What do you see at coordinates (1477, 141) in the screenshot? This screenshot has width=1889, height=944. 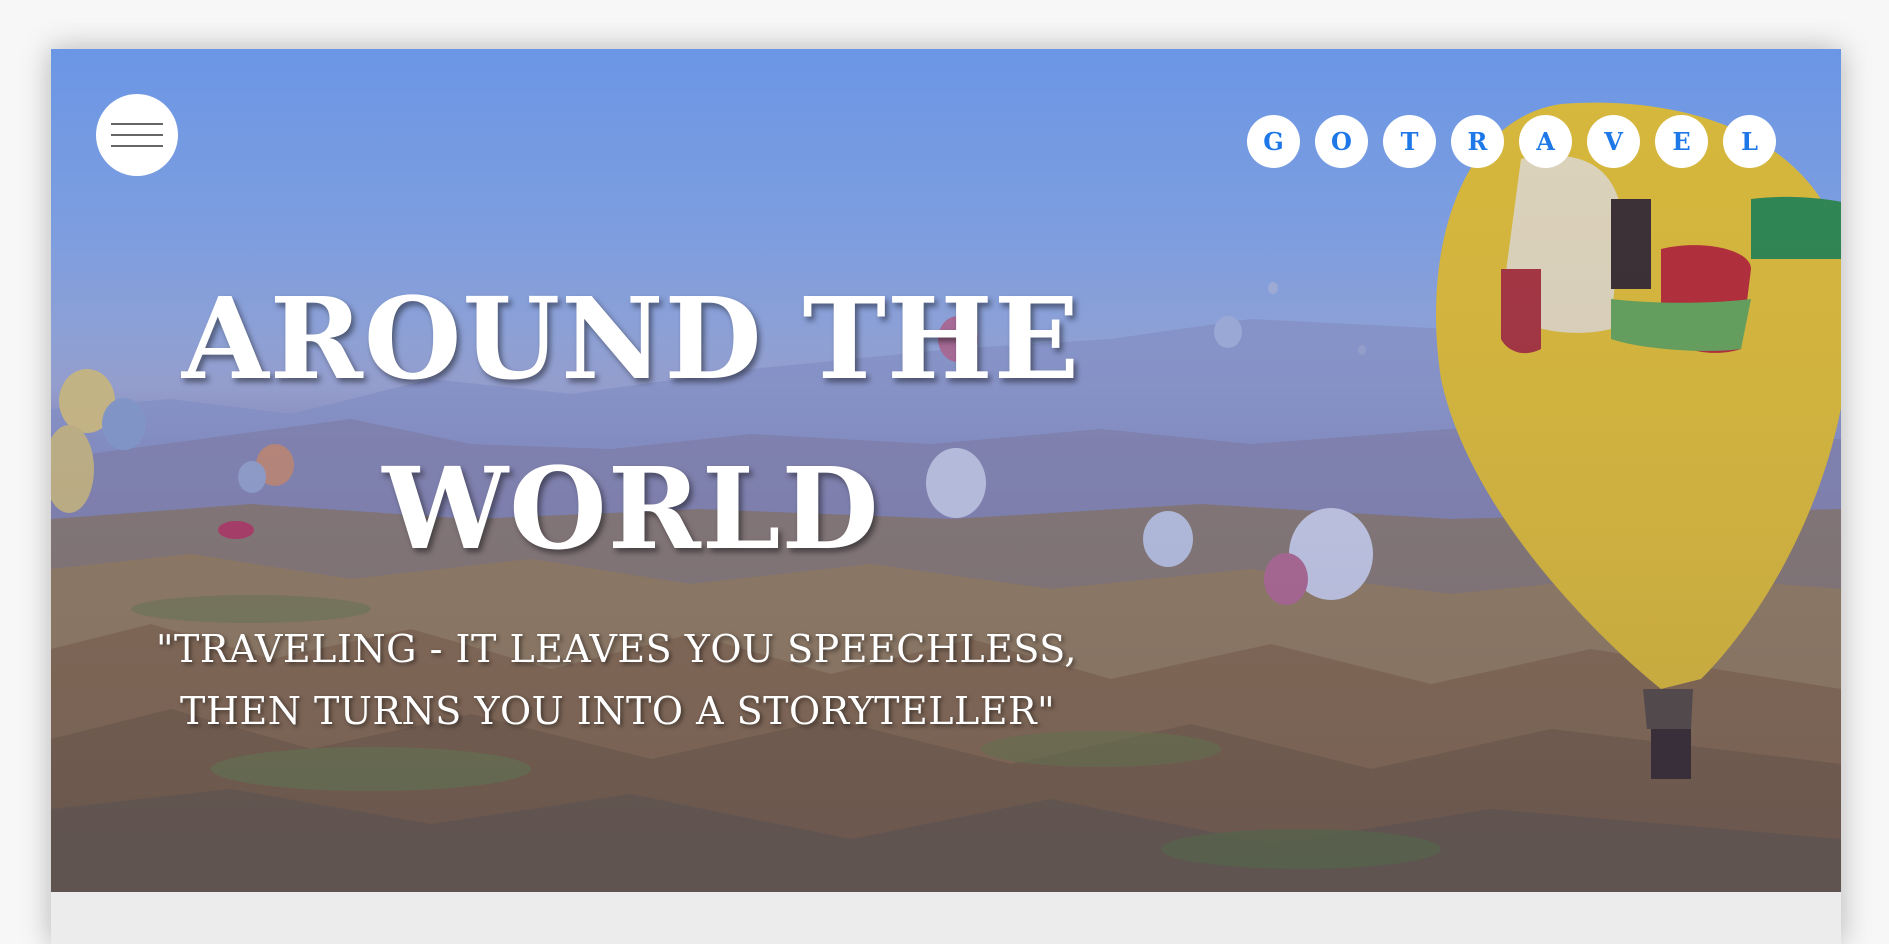 I see `logo-letter-r: R` at bounding box center [1477, 141].